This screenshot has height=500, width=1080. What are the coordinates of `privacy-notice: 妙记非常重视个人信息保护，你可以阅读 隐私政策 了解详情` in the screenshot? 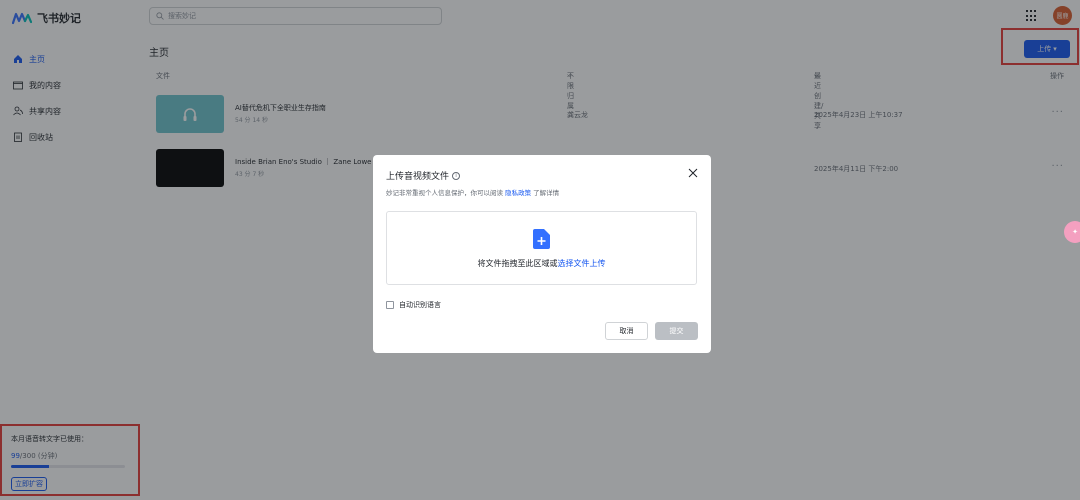 It's located at (472, 192).